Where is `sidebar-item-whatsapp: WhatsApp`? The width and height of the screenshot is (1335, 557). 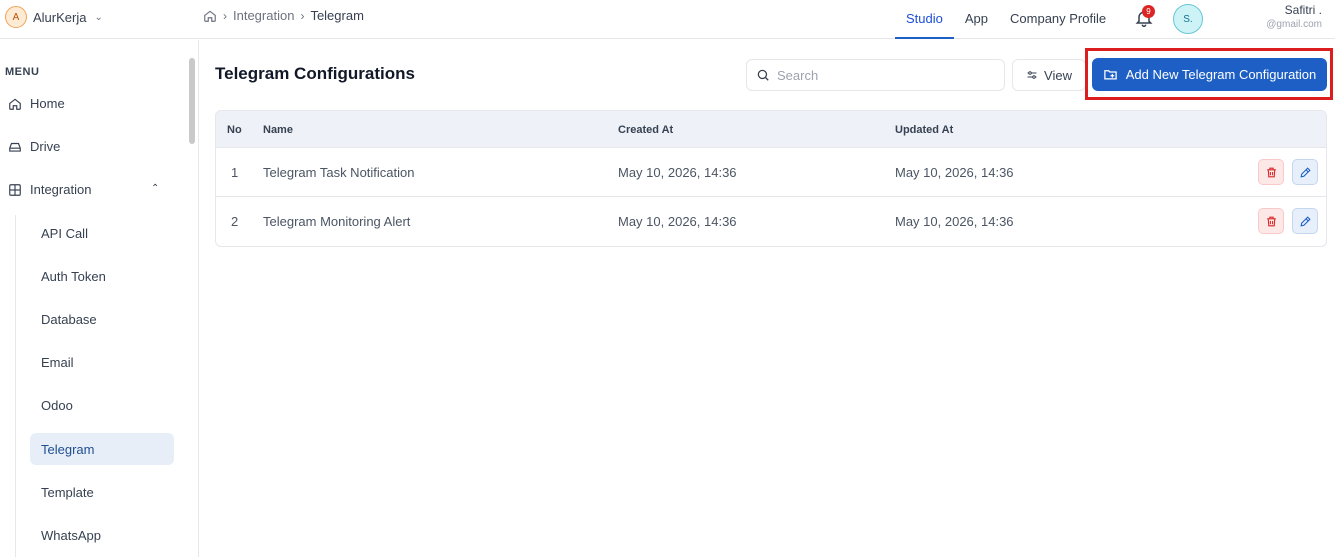 sidebar-item-whatsapp: WhatsApp is located at coordinates (102, 535).